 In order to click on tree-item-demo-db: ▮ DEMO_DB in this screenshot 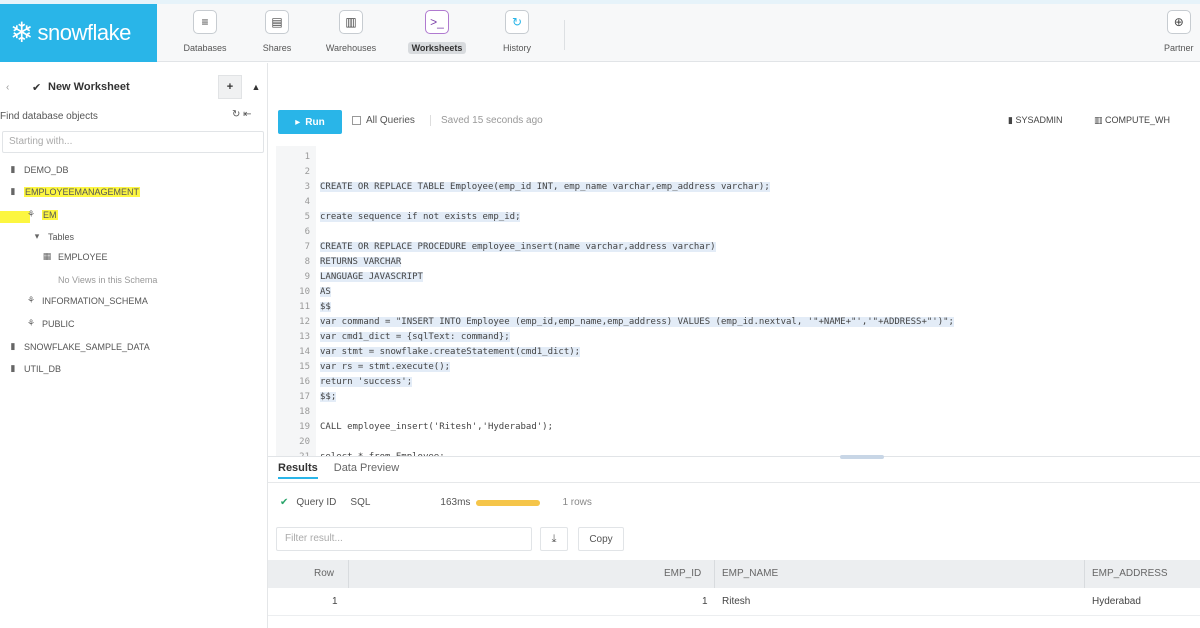, I will do `click(38, 169)`.